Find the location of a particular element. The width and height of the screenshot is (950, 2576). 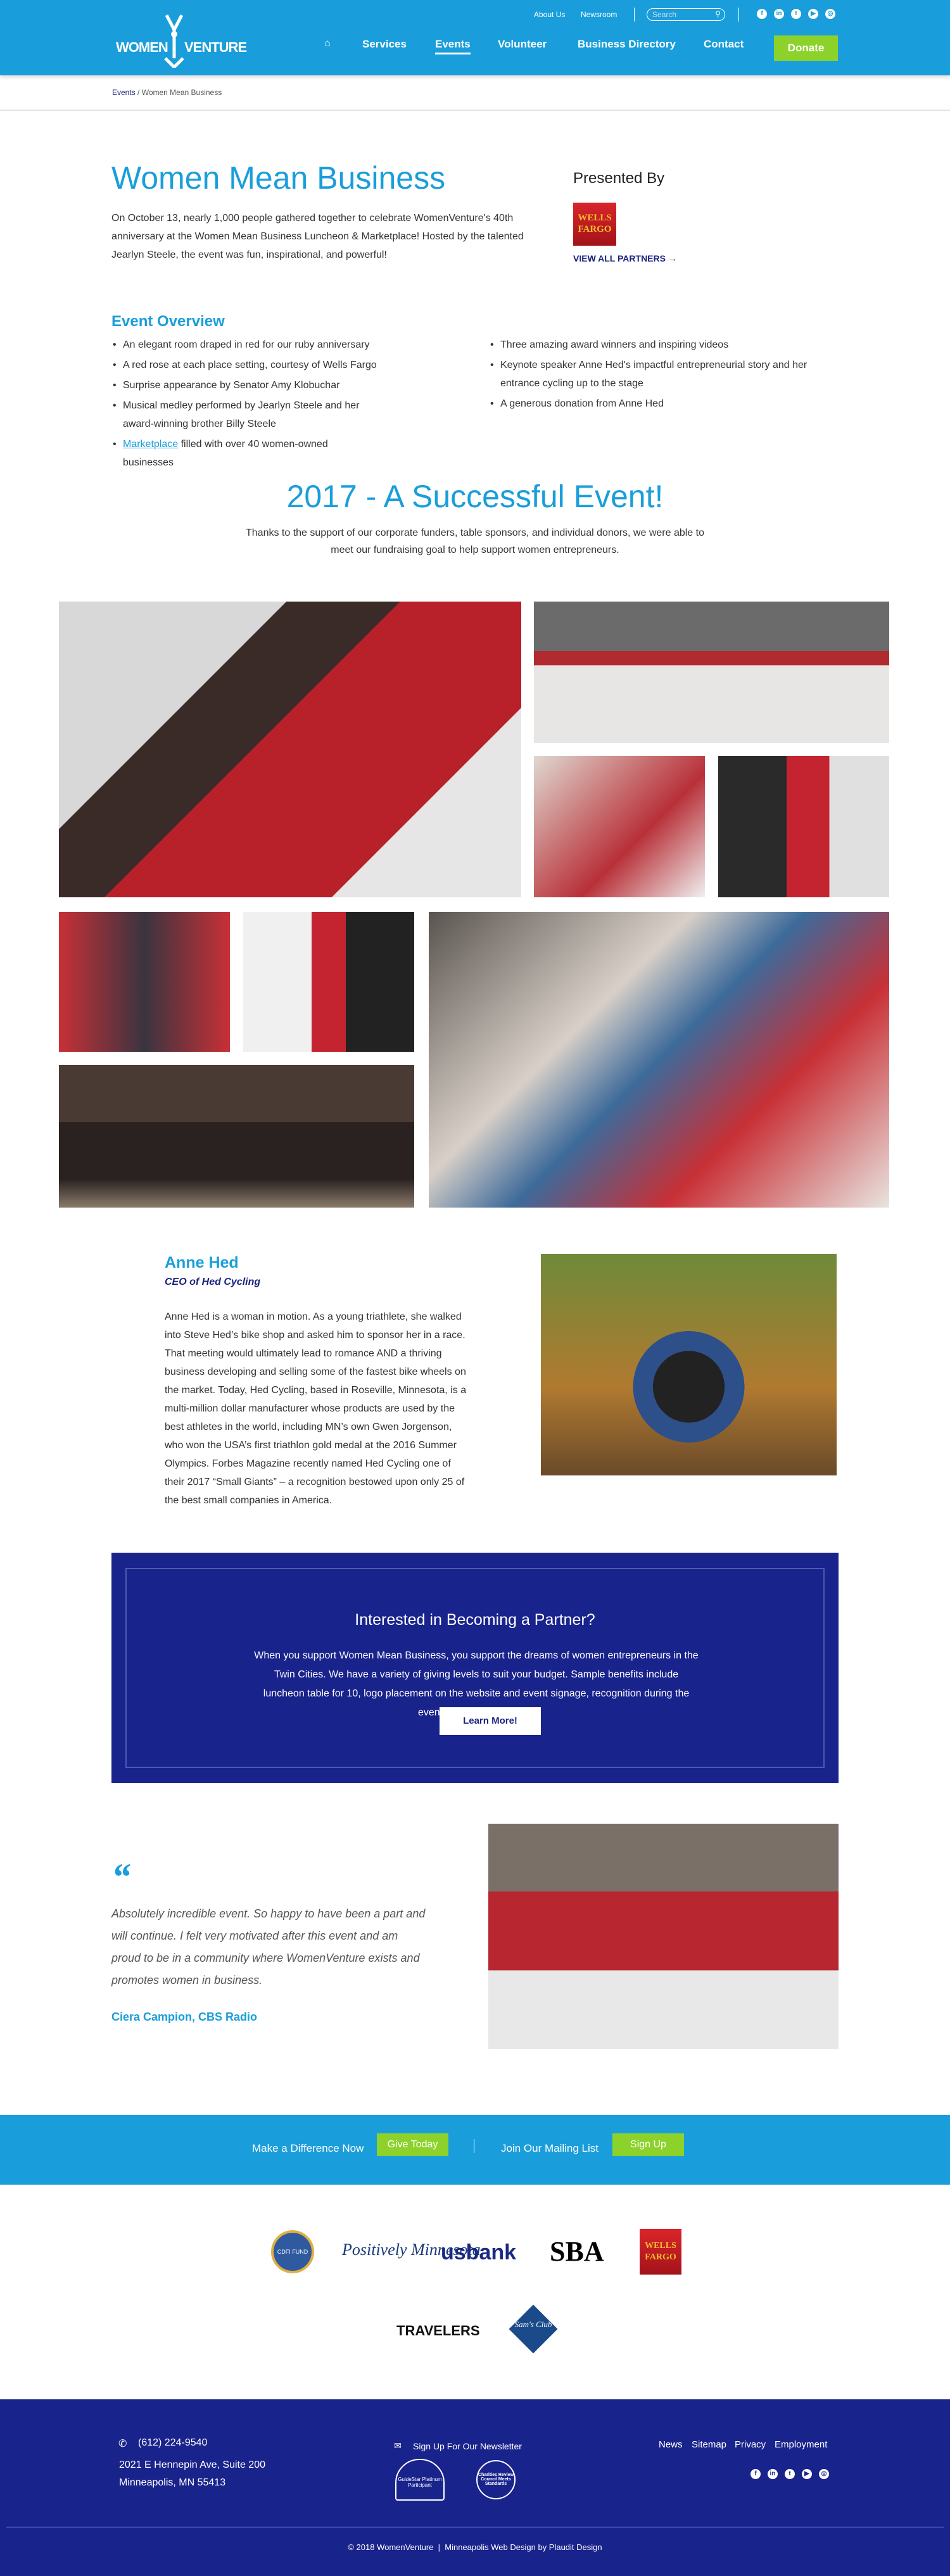

breadcrumb-current: Women Mean Business is located at coordinates (181, 92).